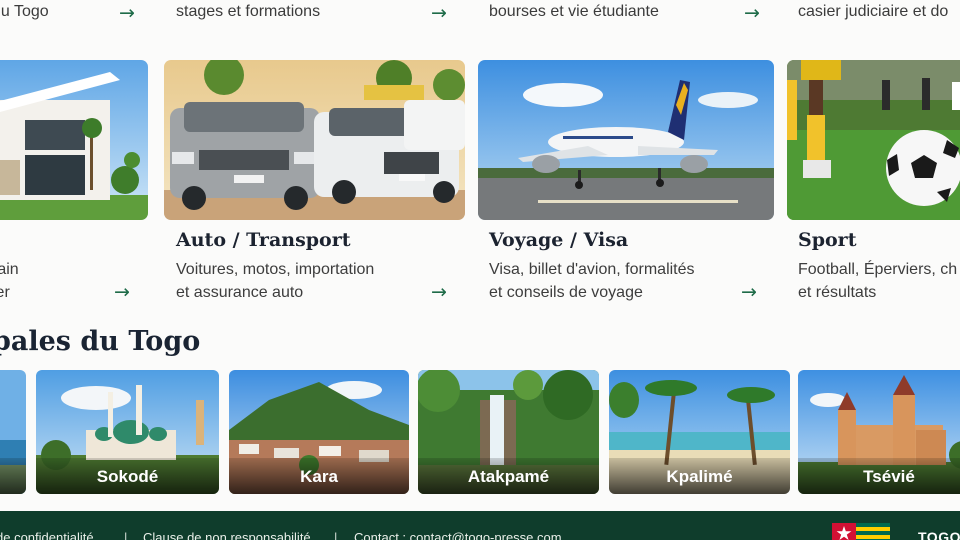 Image resolution: width=960 pixels, height=540 pixels. I want to click on airplane-image, so click(626, 140).